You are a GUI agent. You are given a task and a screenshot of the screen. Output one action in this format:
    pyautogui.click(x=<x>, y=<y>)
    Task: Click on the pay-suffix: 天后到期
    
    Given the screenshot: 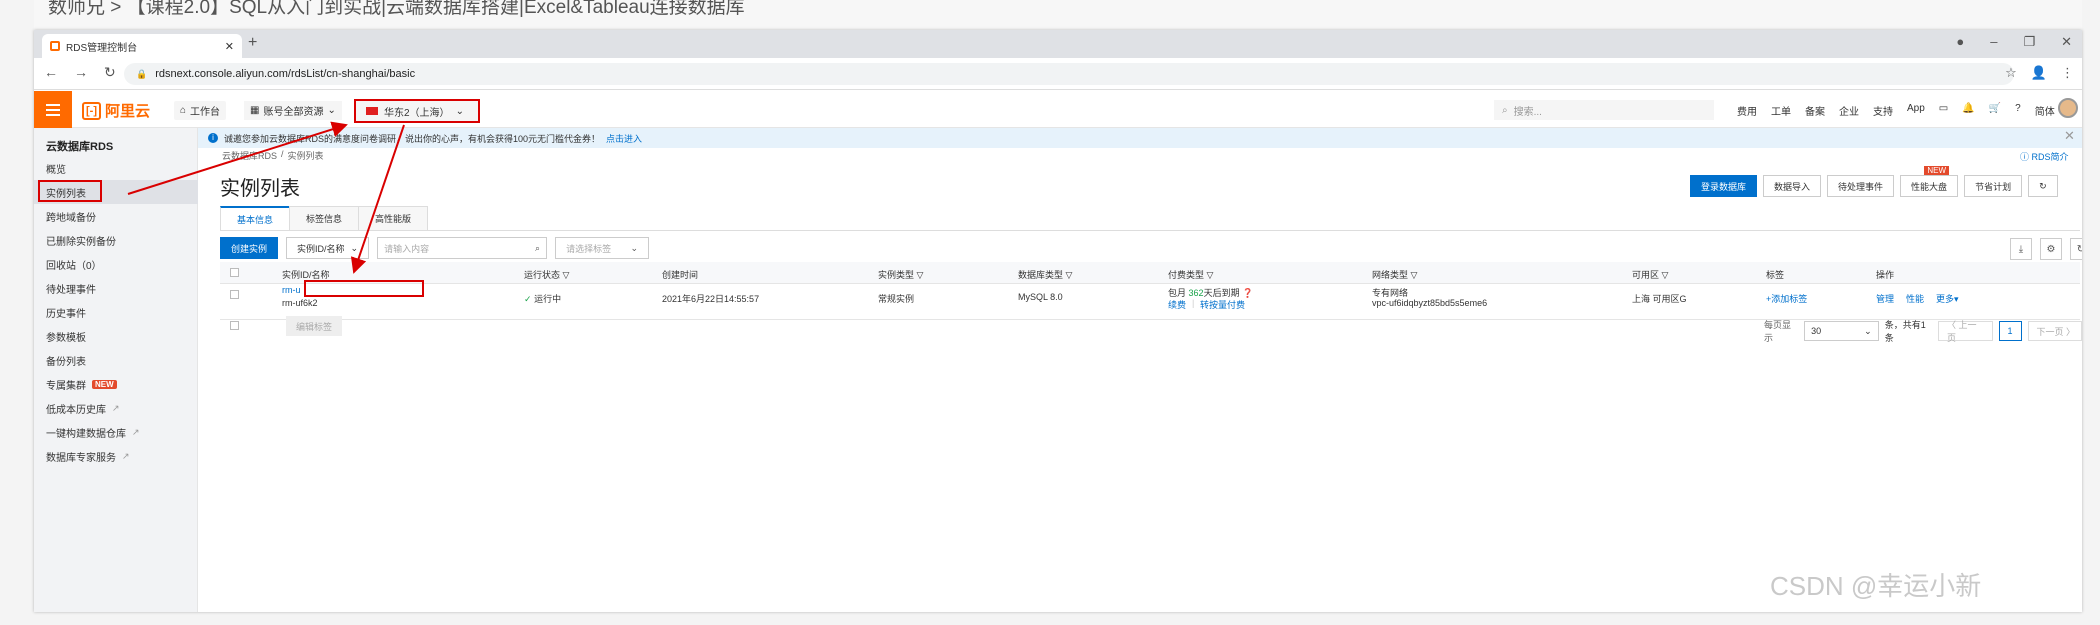 What is the action you would take?
    pyautogui.click(x=1221, y=293)
    